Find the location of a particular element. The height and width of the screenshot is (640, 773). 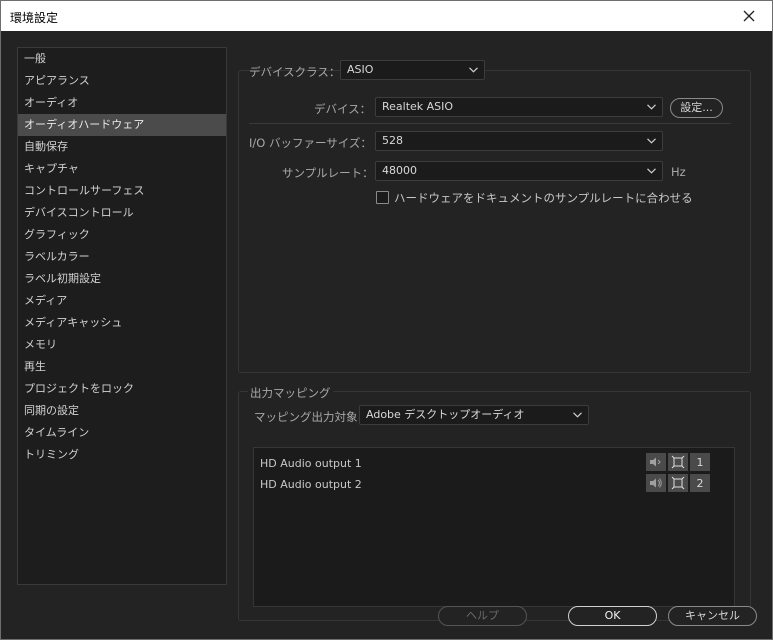

close-button is located at coordinates (749, 16).